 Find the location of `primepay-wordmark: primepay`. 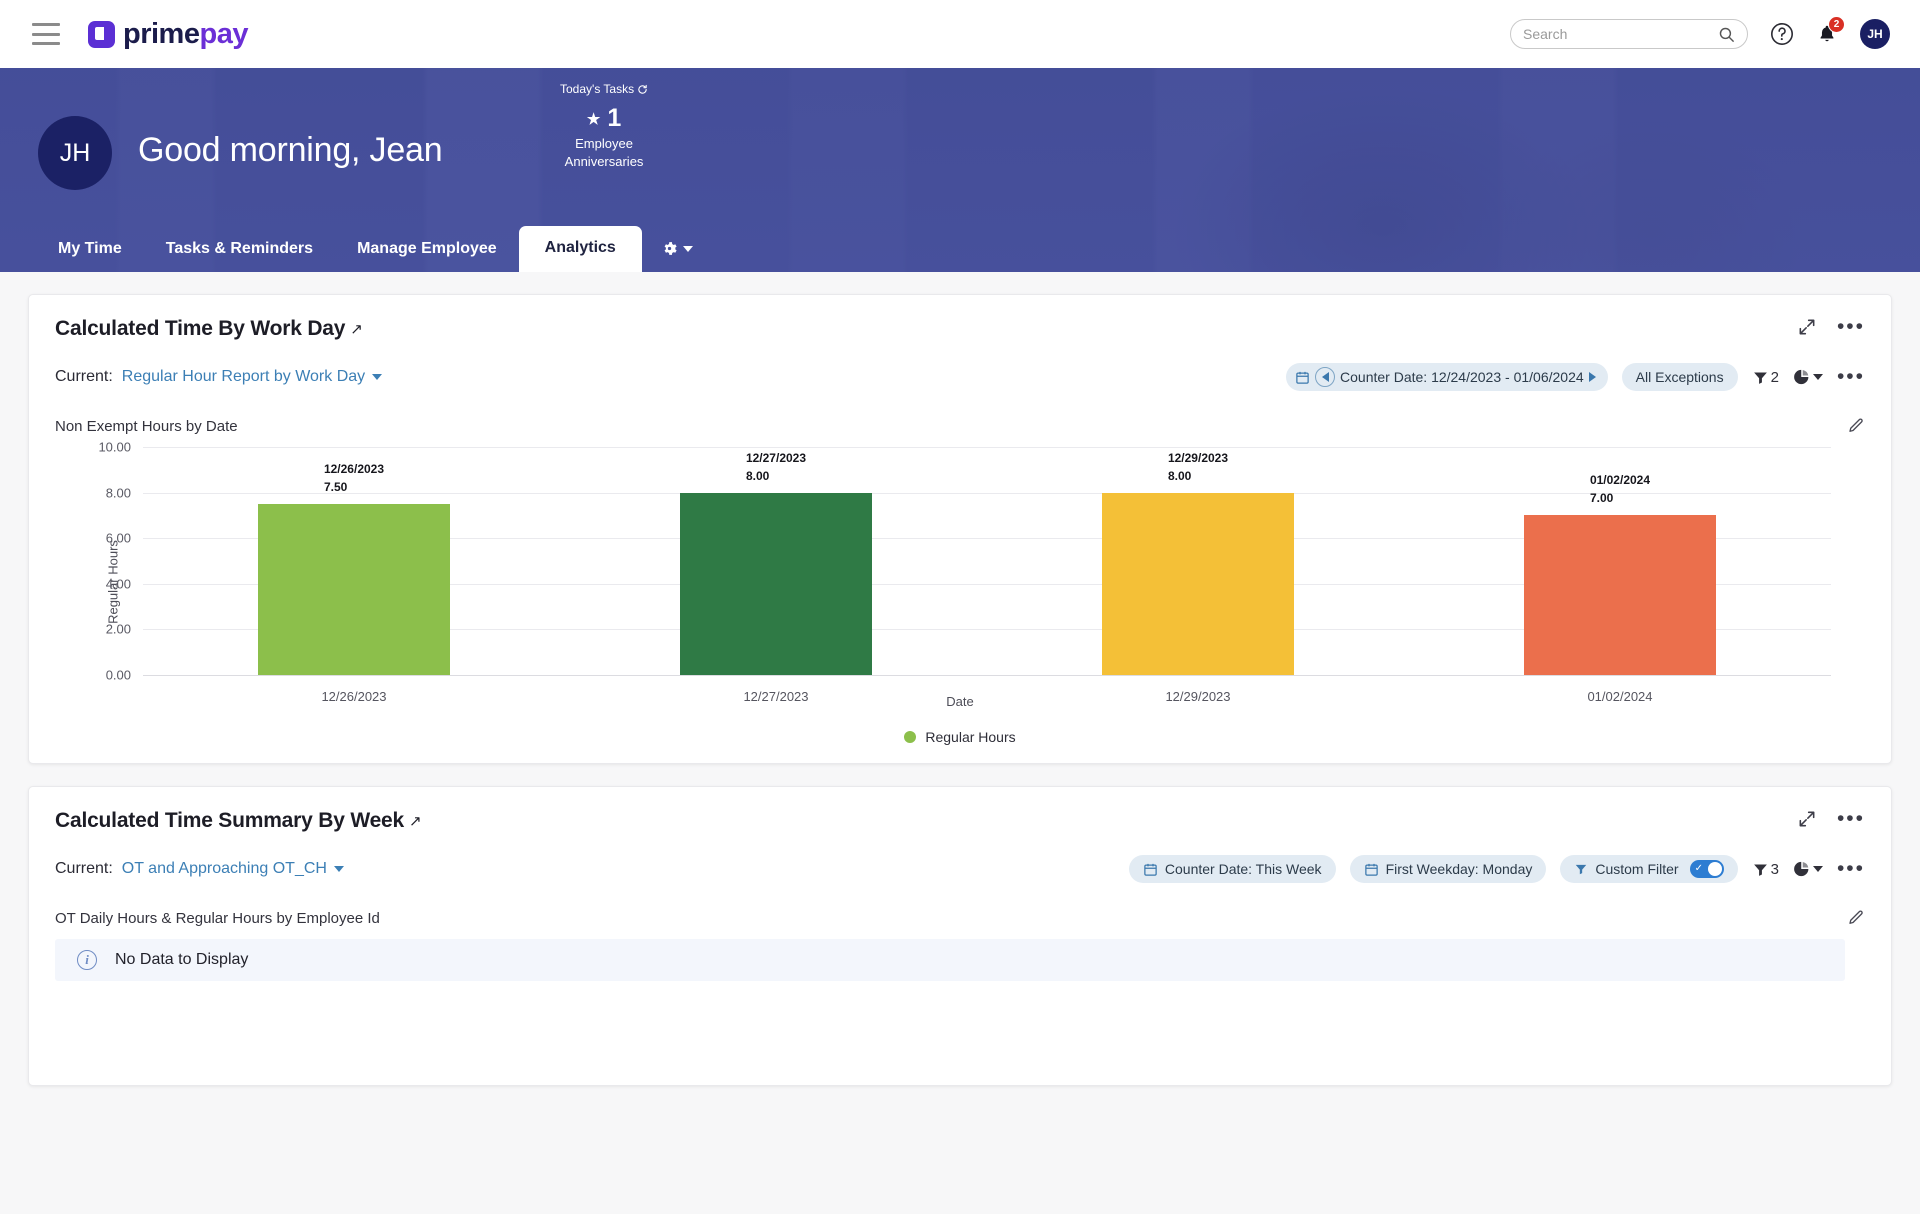

primepay-wordmark: primepay is located at coordinates (185, 34).